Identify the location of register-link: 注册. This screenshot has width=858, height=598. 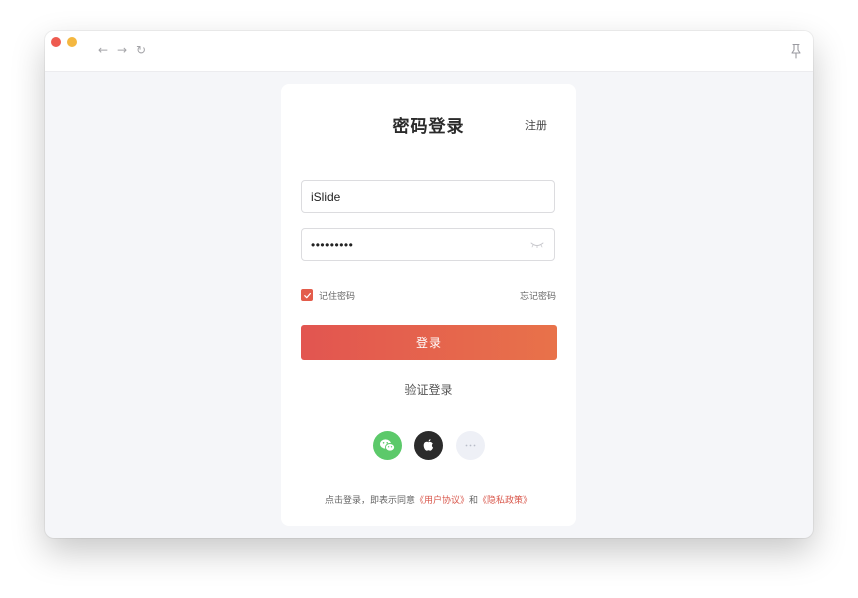
(536, 125).